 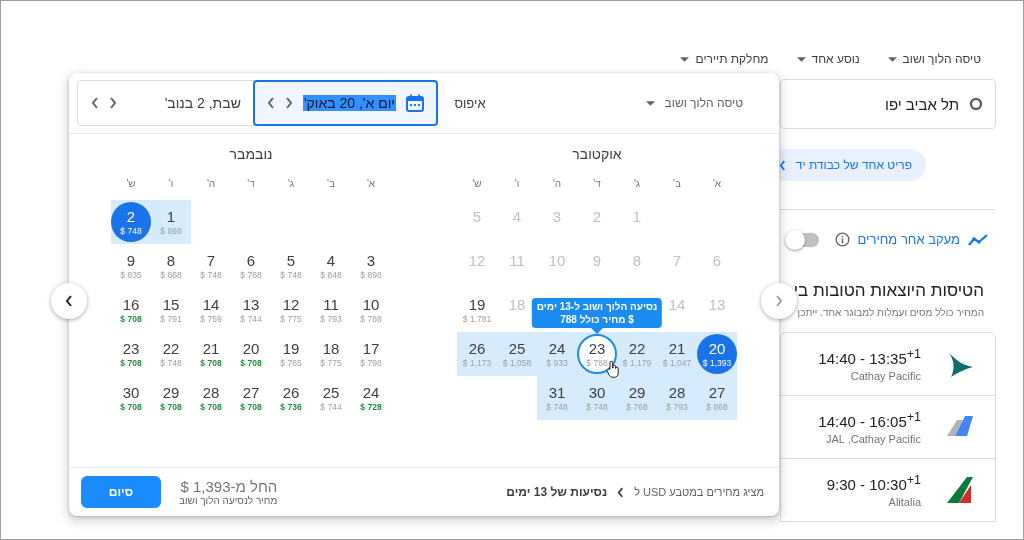 What do you see at coordinates (842, 239) in the screenshot?
I see `info-icon` at bounding box center [842, 239].